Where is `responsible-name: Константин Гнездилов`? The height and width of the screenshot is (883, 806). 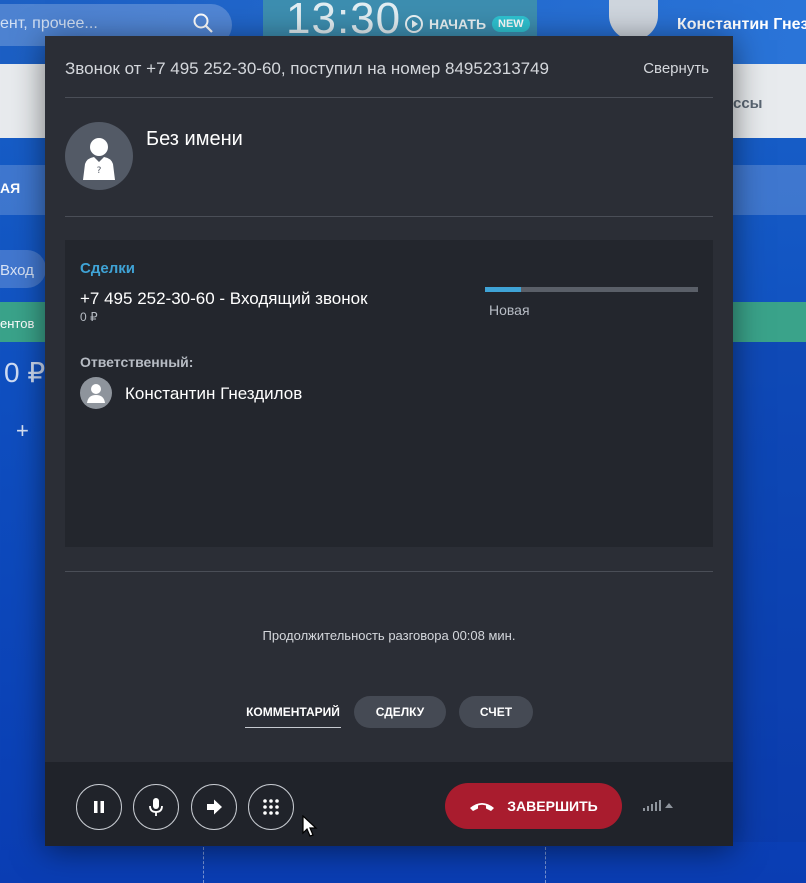 responsible-name: Константин Гнездилов is located at coordinates (213, 394).